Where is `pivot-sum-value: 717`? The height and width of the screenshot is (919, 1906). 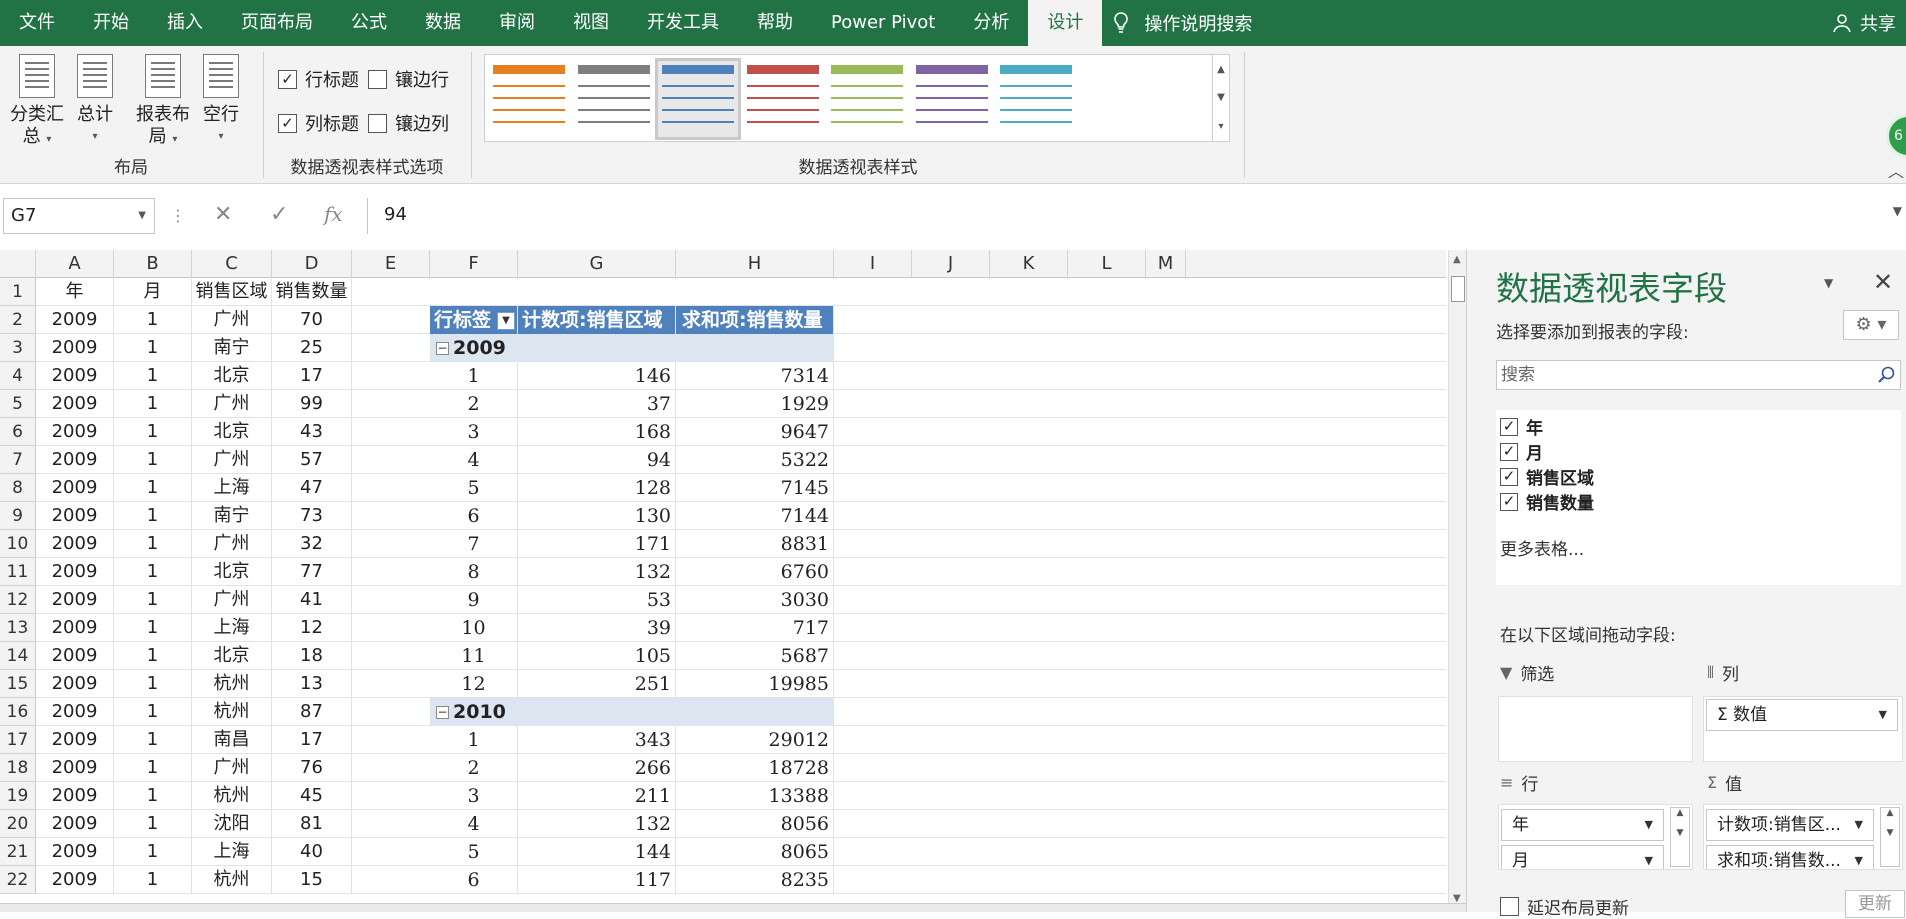
pivot-sum-value: 717 is located at coordinates (755, 628).